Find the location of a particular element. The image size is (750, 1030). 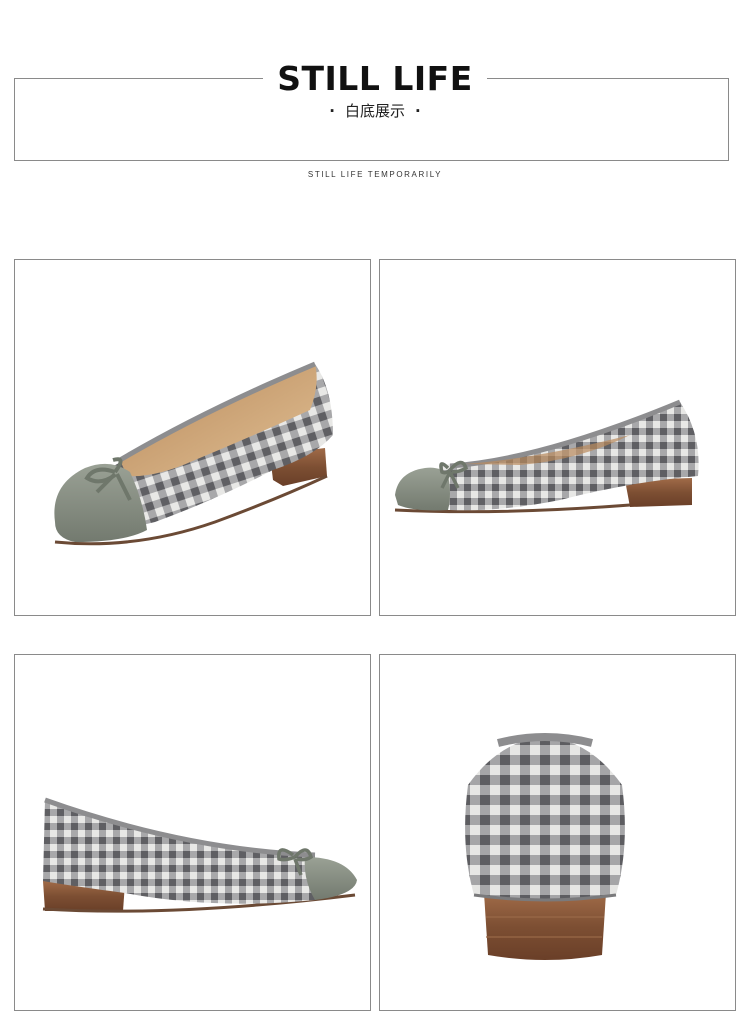

header-subtitle: · 白底展示 · is located at coordinates (375, 110).